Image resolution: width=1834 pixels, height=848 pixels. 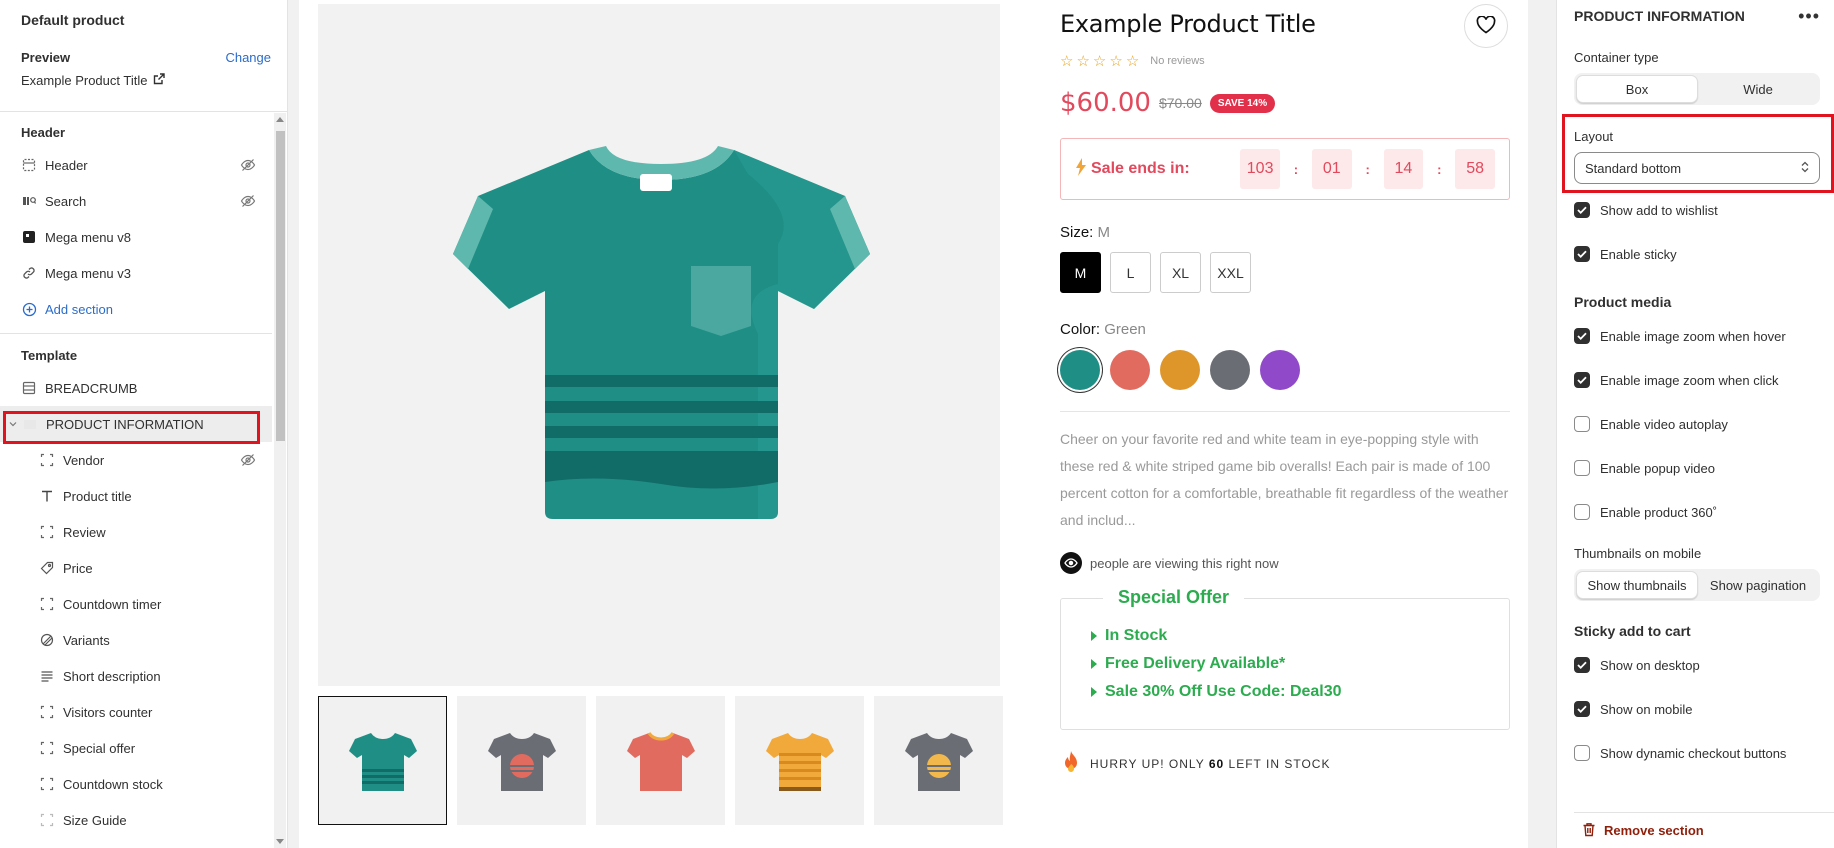 What do you see at coordinates (248, 57) in the screenshot?
I see `change-preview-button: Change` at bounding box center [248, 57].